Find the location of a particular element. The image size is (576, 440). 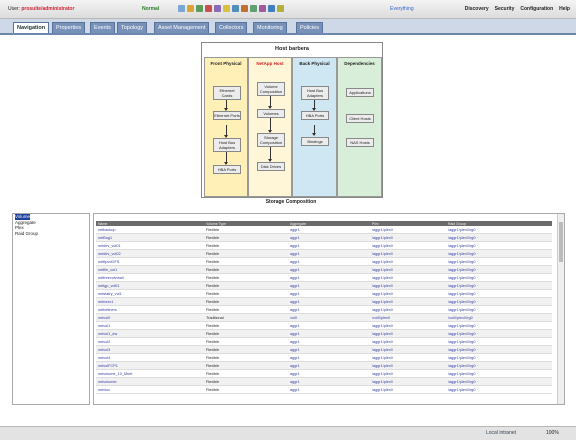

table-cell: netdev_vol02 is located at coordinates (150, 253).